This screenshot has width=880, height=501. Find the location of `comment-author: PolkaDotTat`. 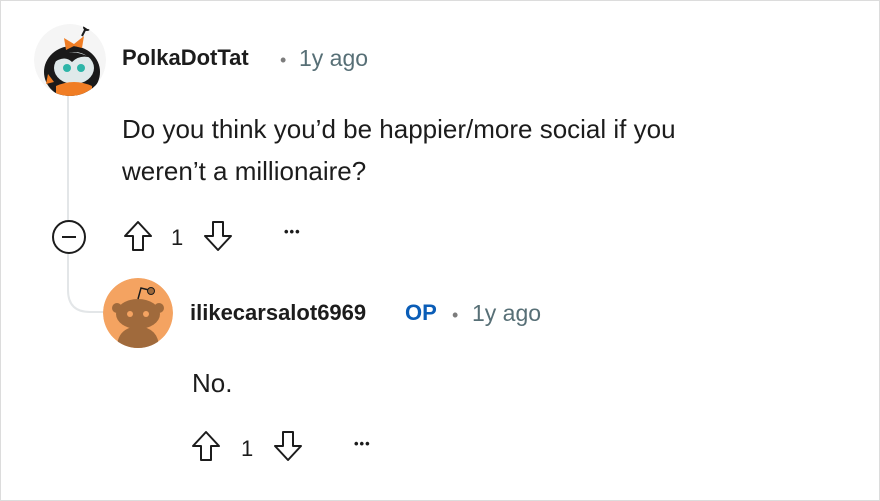

comment-author: PolkaDotTat is located at coordinates (185, 58).